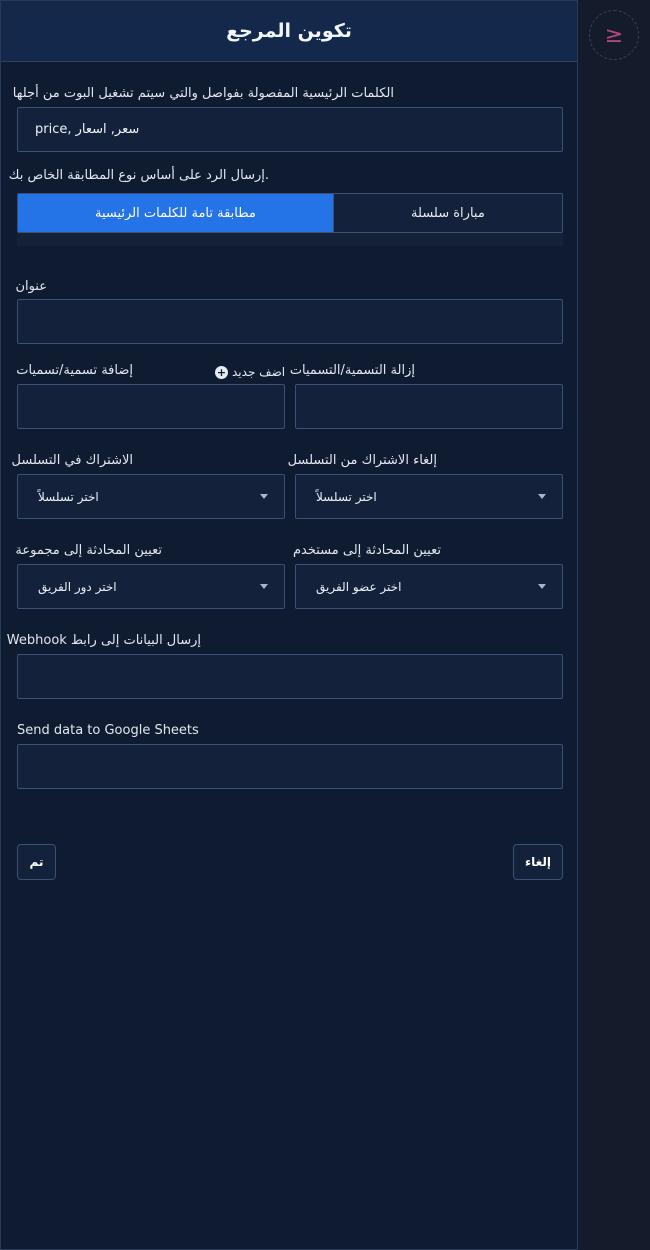 Image resolution: width=650 pixels, height=1250 pixels. Describe the element at coordinates (68, 496) in the screenshot. I see `subscribe-sequence-value: اختر تسلسلاً` at that location.